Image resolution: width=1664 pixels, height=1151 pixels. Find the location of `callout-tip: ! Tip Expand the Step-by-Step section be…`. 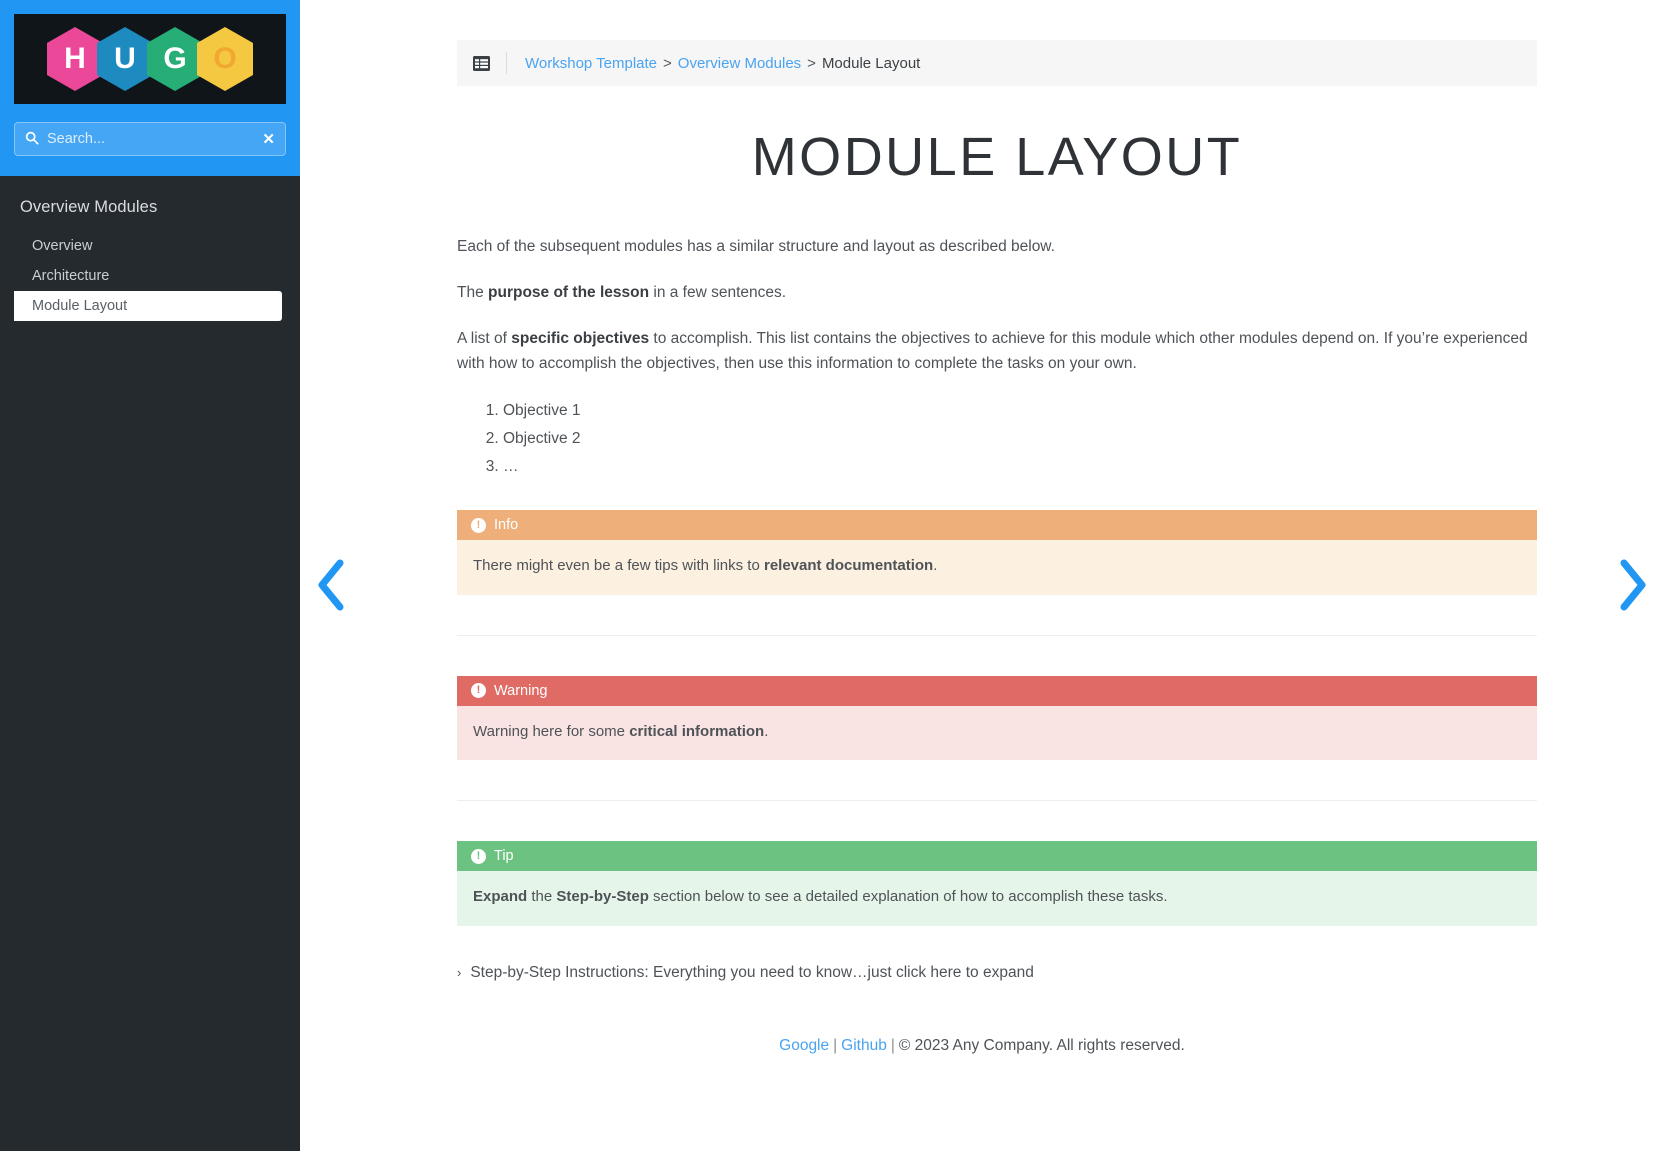

callout-tip: ! Tip Expand the Step-by-Step section be… is located at coordinates (997, 883).